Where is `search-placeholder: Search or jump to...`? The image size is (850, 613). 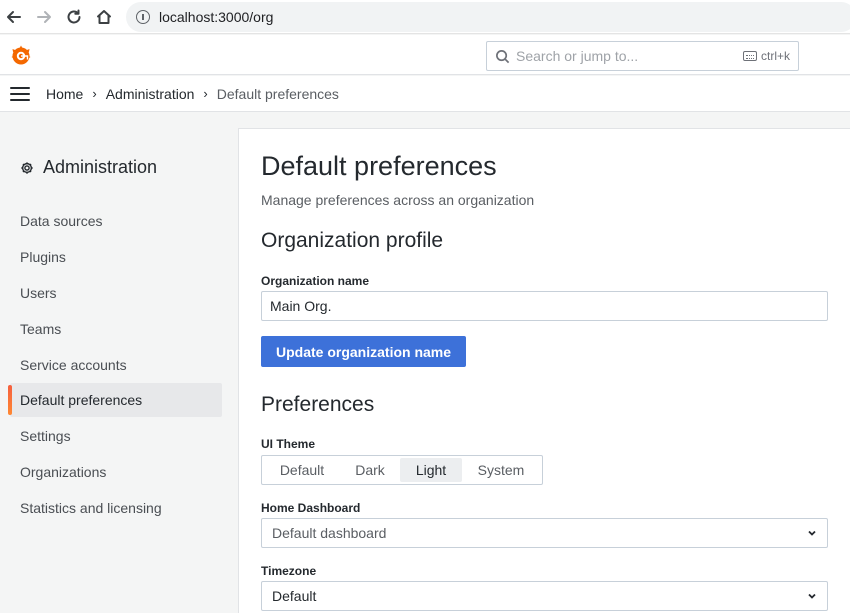
search-placeholder: Search or jump to... is located at coordinates (577, 56).